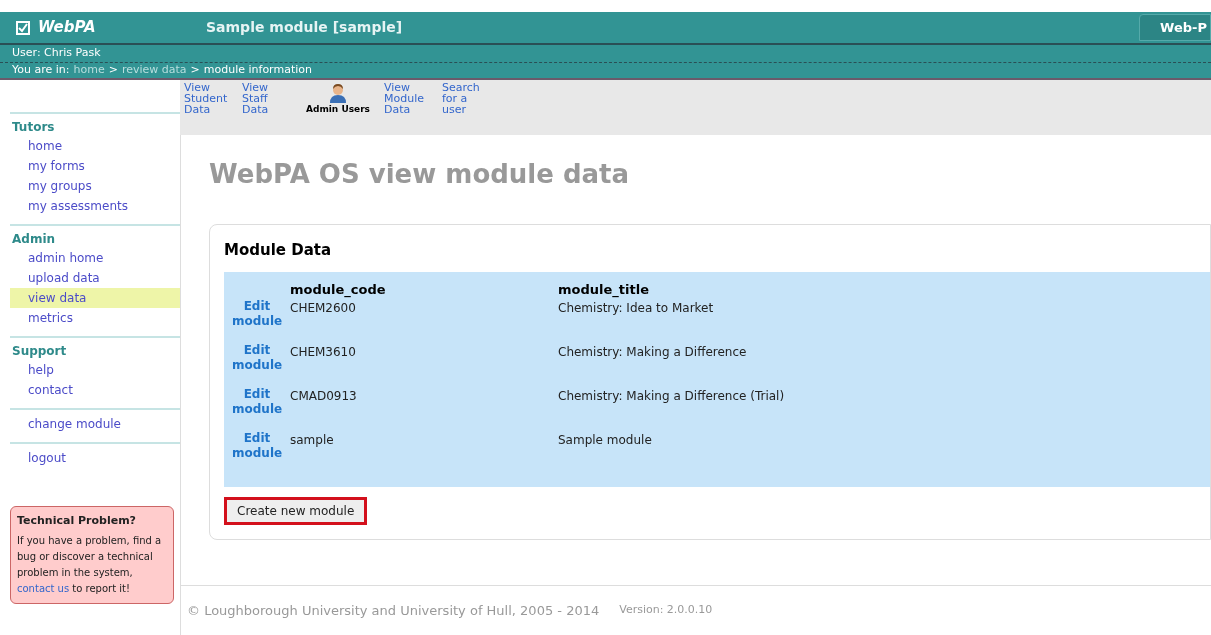 This screenshot has height=635, width=1211. What do you see at coordinates (323, 352) in the screenshot?
I see `table-cell-text: CHEM3610` at bounding box center [323, 352].